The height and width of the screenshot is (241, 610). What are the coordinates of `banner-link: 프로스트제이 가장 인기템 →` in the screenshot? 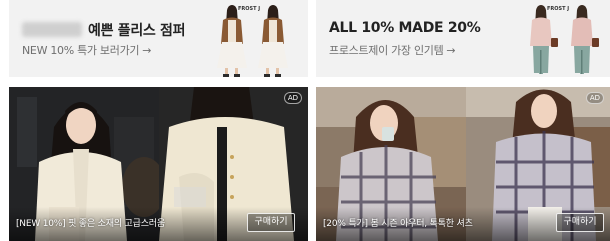 It's located at (392, 50).